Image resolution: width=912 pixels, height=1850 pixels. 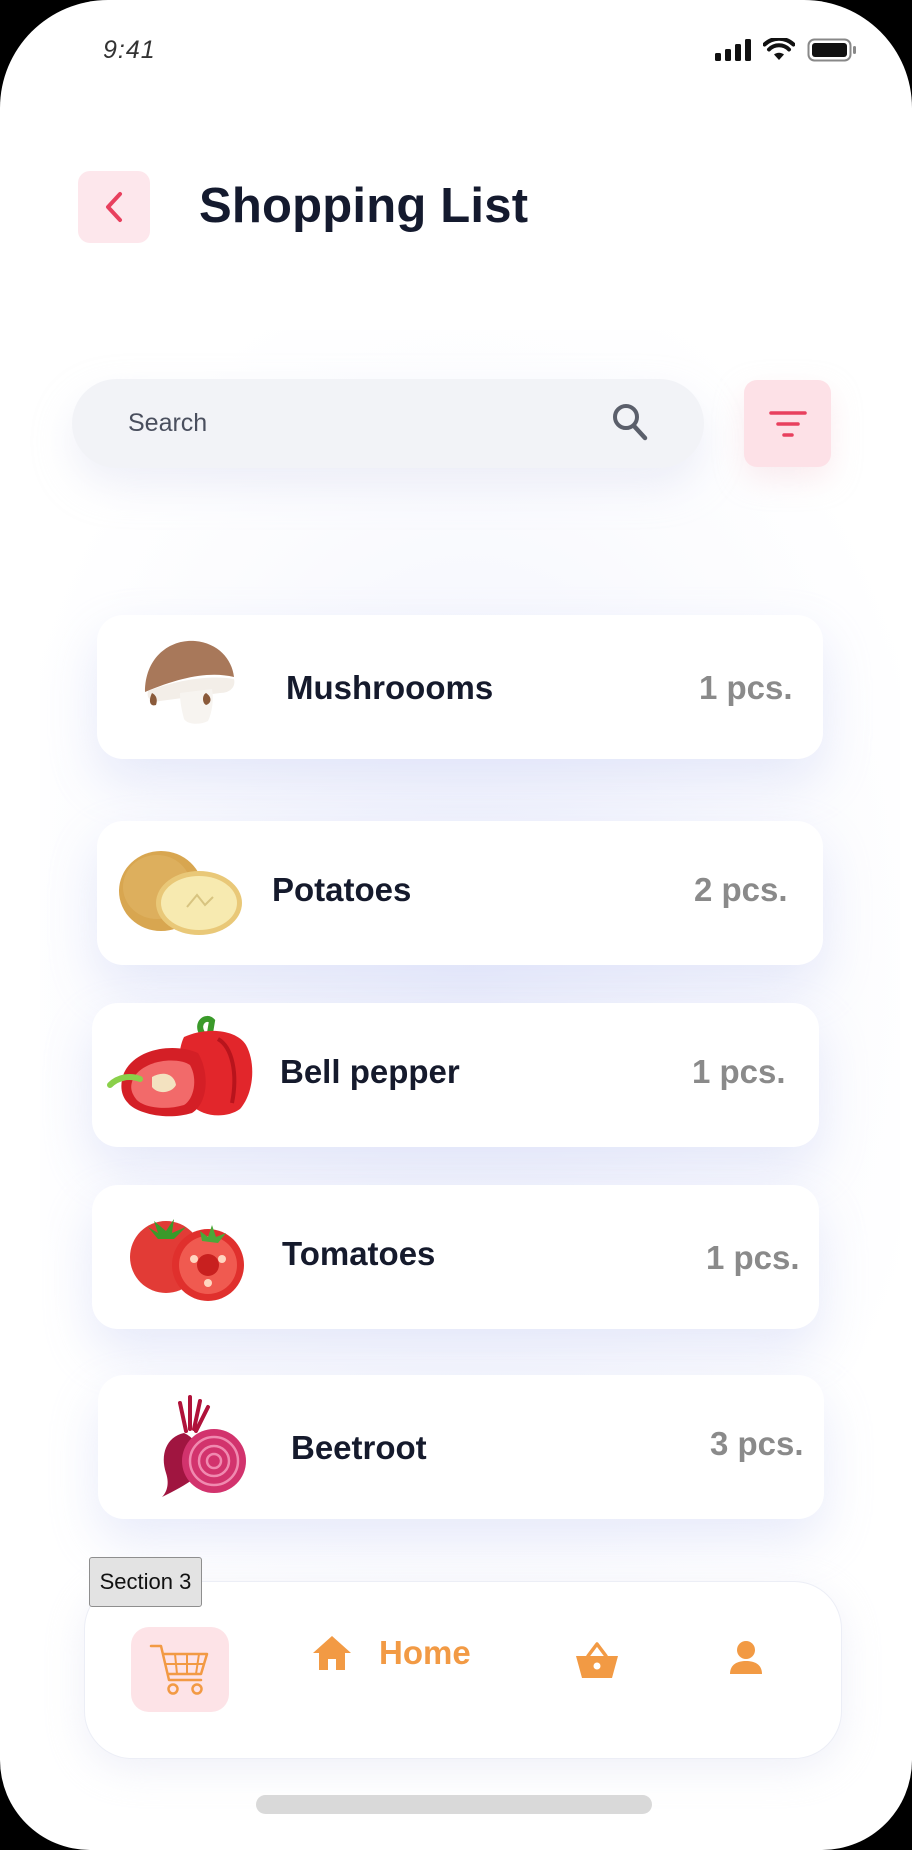 What do you see at coordinates (190, 682) in the screenshot?
I see `mushroom-image` at bounding box center [190, 682].